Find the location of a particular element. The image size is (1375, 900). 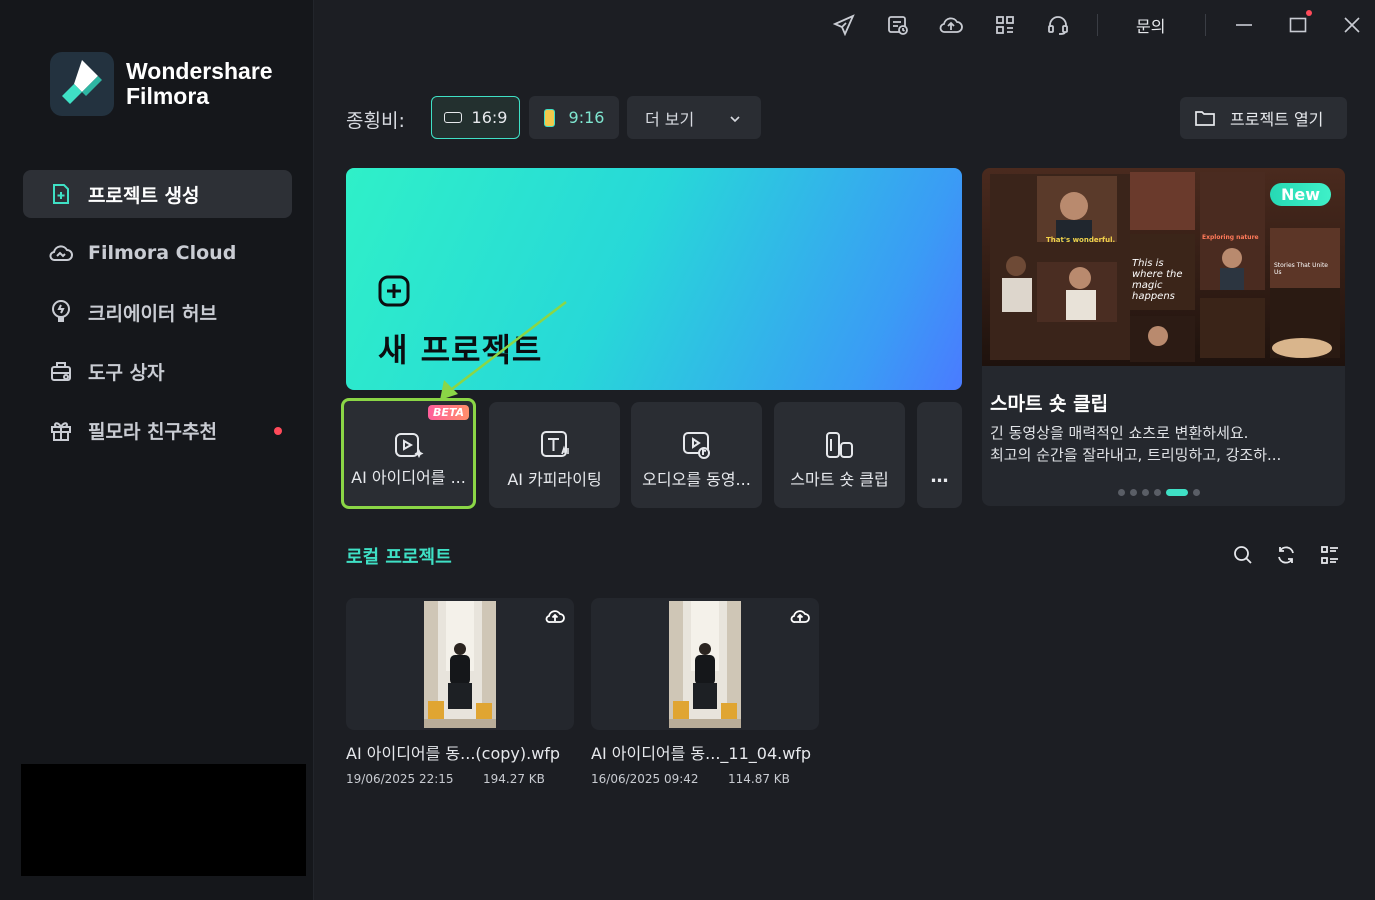

aspect-9-16-label: 9:16 is located at coordinates (586, 117).